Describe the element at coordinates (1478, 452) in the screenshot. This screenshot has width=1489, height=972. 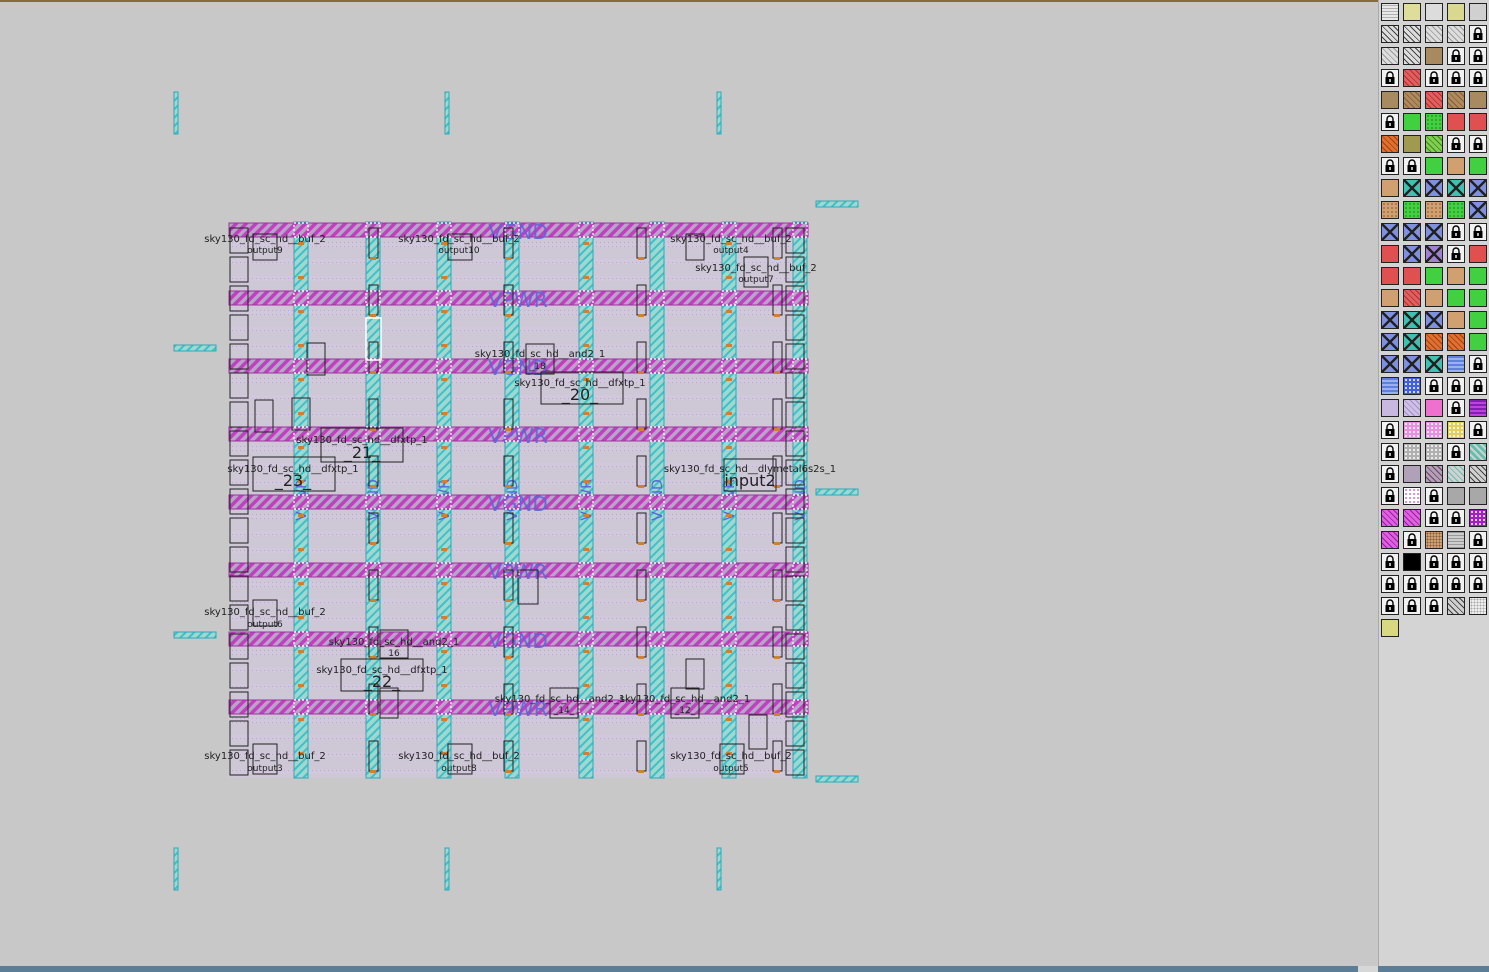
I see `layer-swatch-teal-dash` at that location.